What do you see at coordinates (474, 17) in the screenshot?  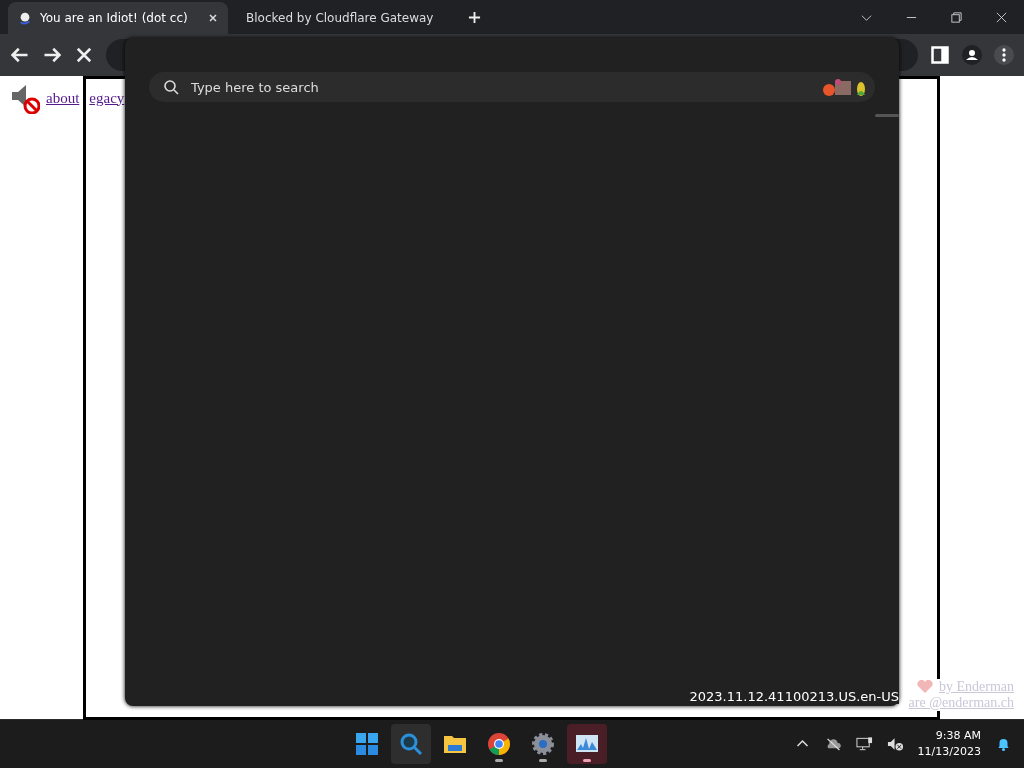 I see `new-tab-icon` at bounding box center [474, 17].